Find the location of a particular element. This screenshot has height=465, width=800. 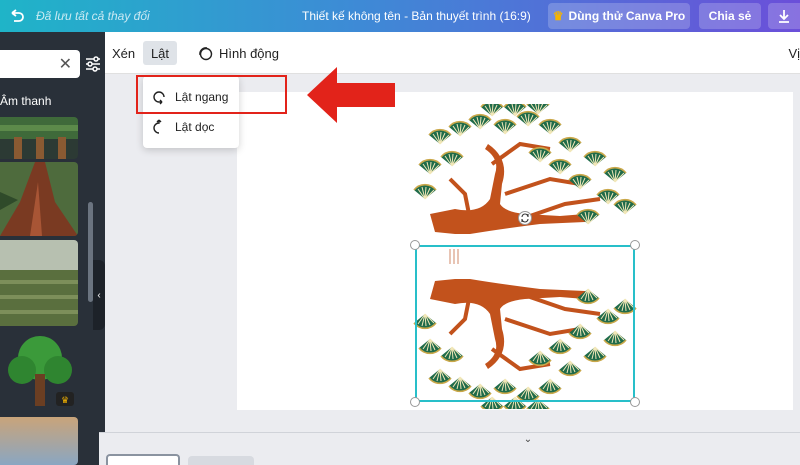

collapse-panel-button: ‹ is located at coordinates (99, 295).